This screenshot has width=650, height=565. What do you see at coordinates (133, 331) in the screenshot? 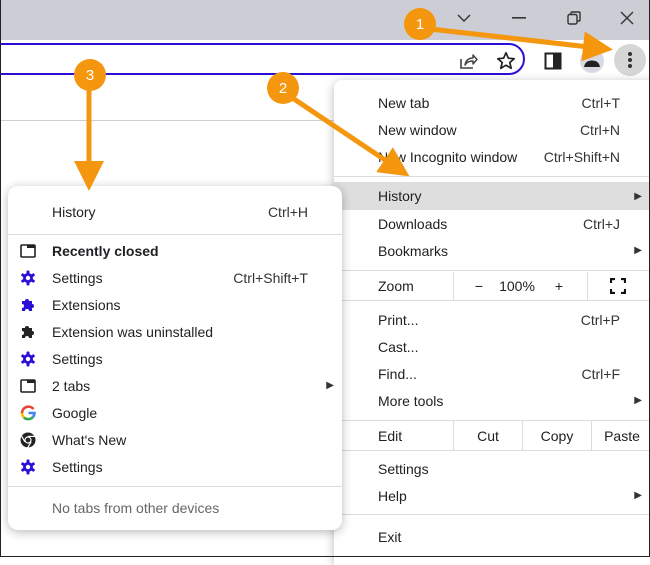
I see `menu-item-label: Extension was uninstalled` at bounding box center [133, 331].